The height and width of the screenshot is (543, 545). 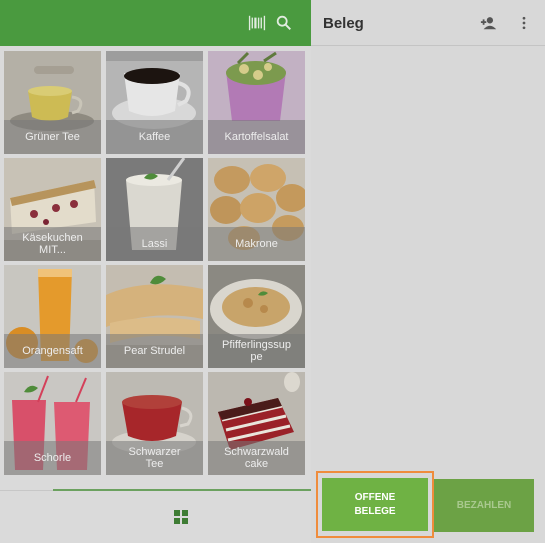 I want to click on product-tile-schwarzer-tee: Schwarzer Tee, so click(x=154, y=423).